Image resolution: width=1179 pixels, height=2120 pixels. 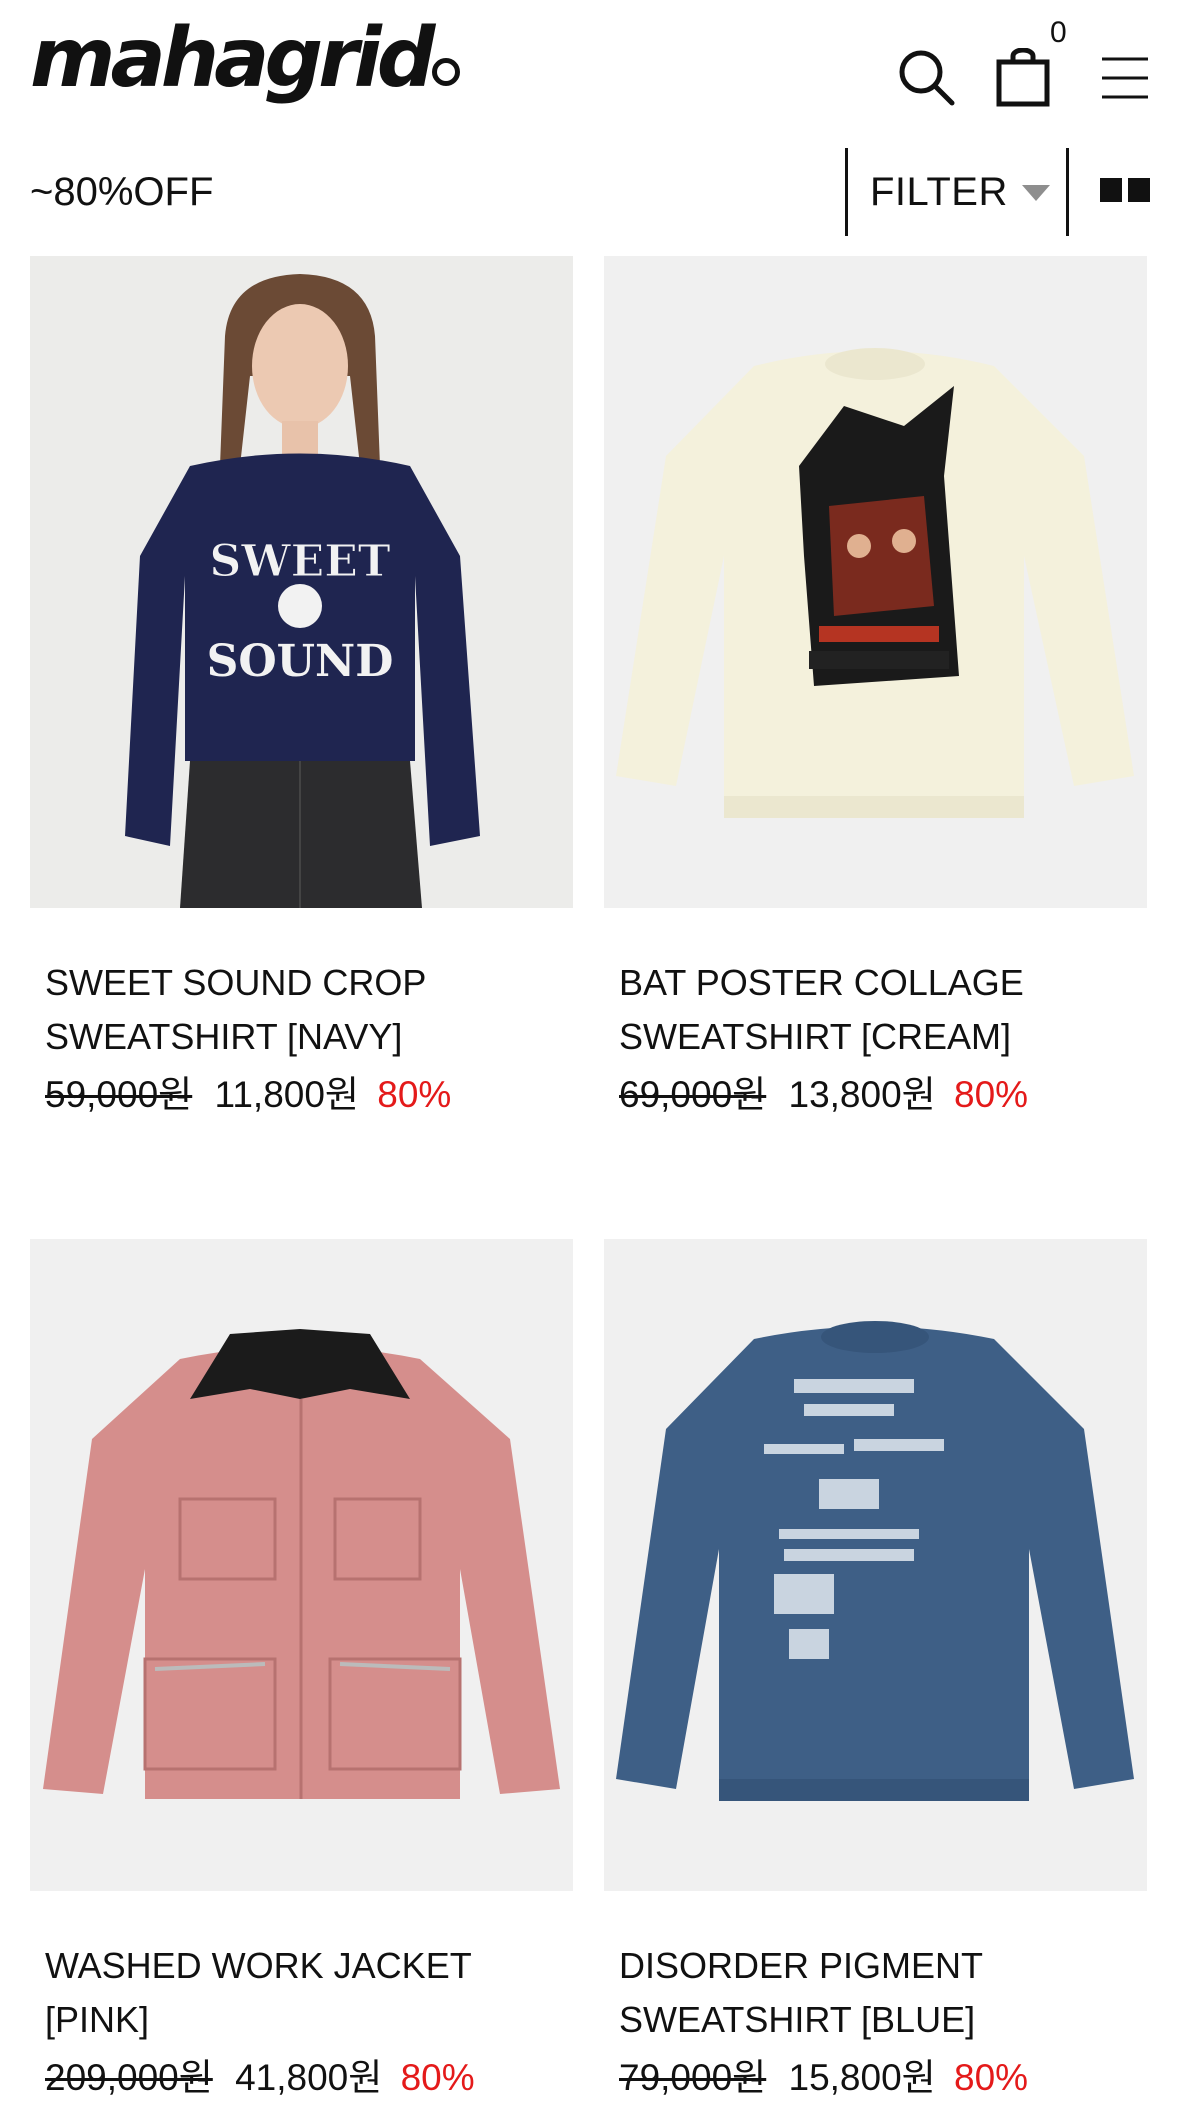 I want to click on product-image: SWEET SOUND, so click(x=301, y=582).